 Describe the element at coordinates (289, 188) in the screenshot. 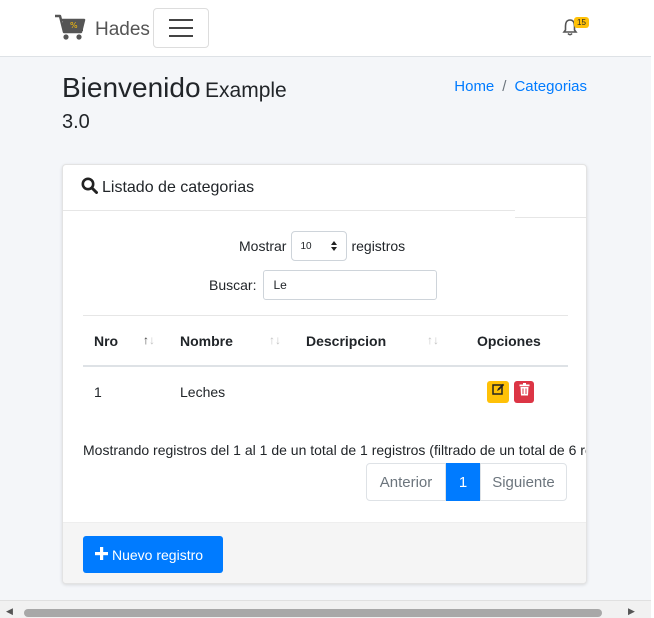

I see `card-header: Listado de categorias` at that location.